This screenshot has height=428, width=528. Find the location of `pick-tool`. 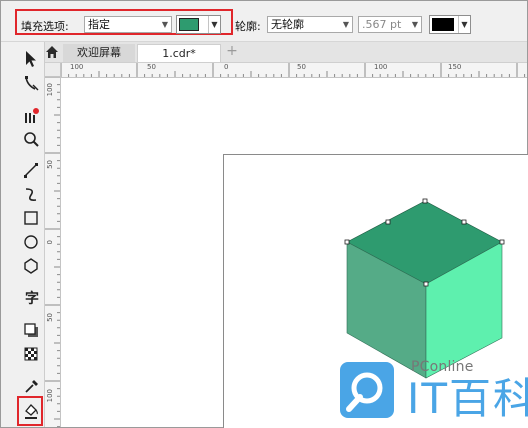

pick-tool is located at coordinates (32, 59).